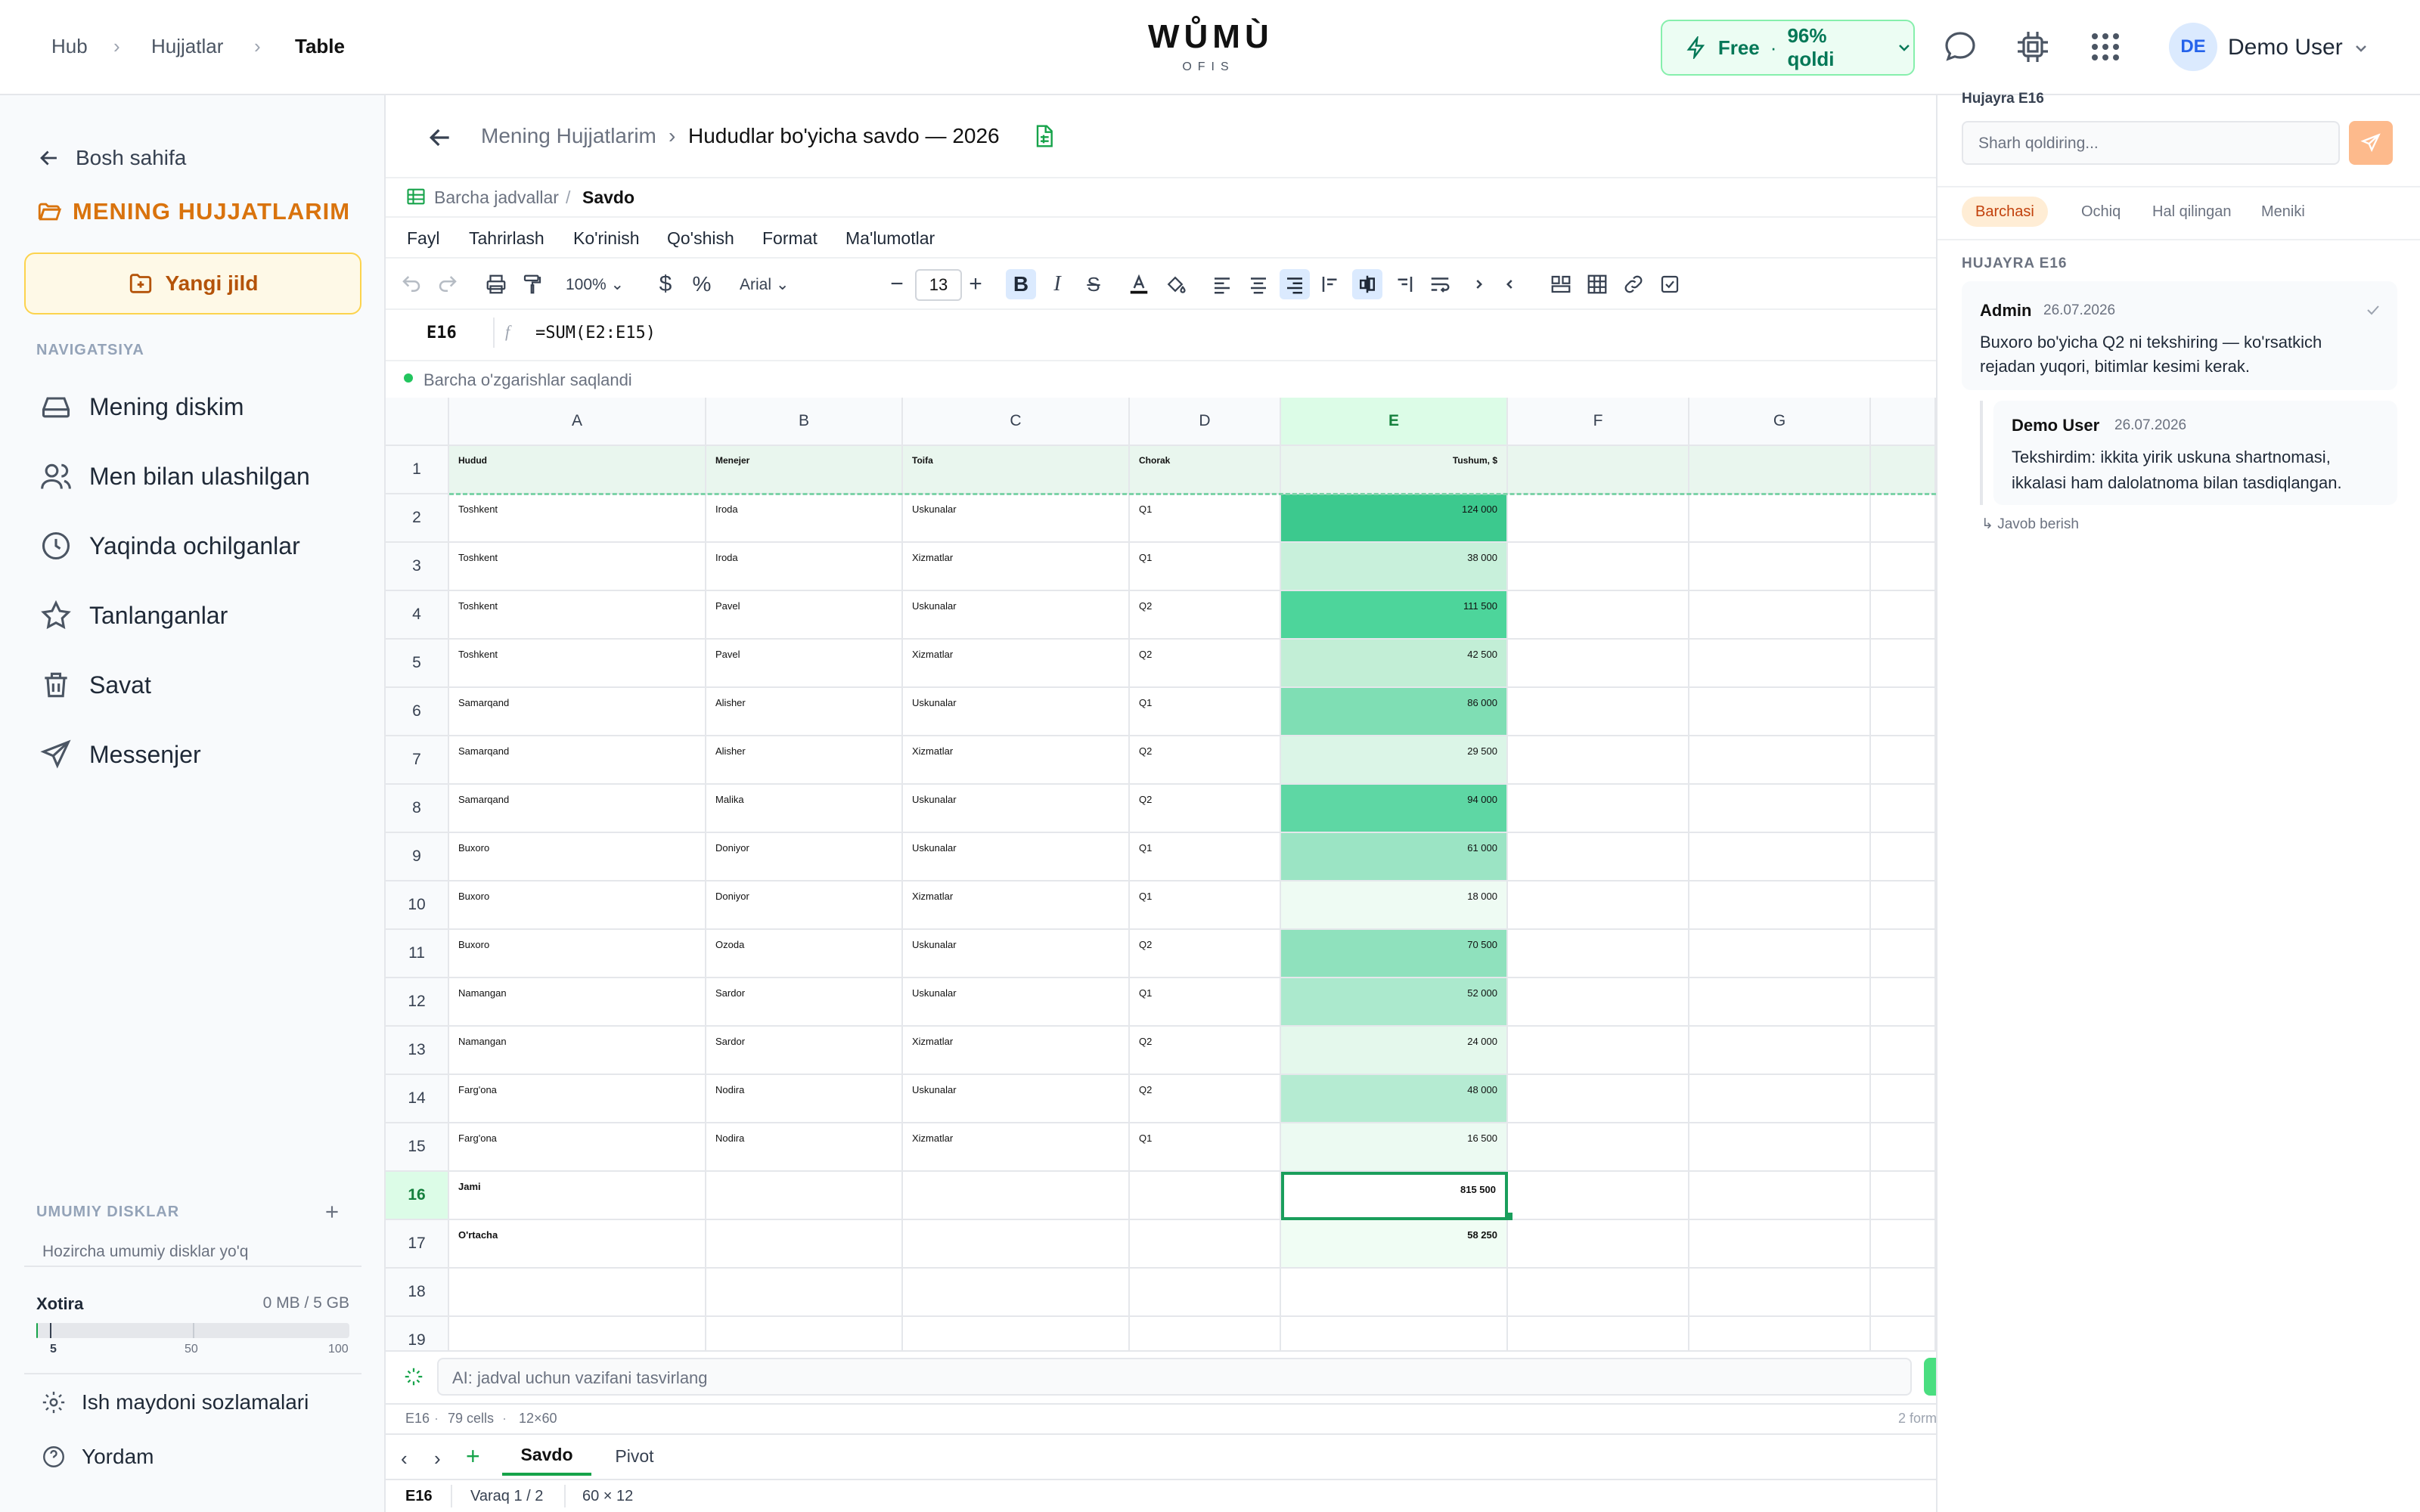 The image size is (2420, 1512). Describe the element at coordinates (141, 407) in the screenshot. I see `sidebar-item-my-drive: Mening diskim` at that location.